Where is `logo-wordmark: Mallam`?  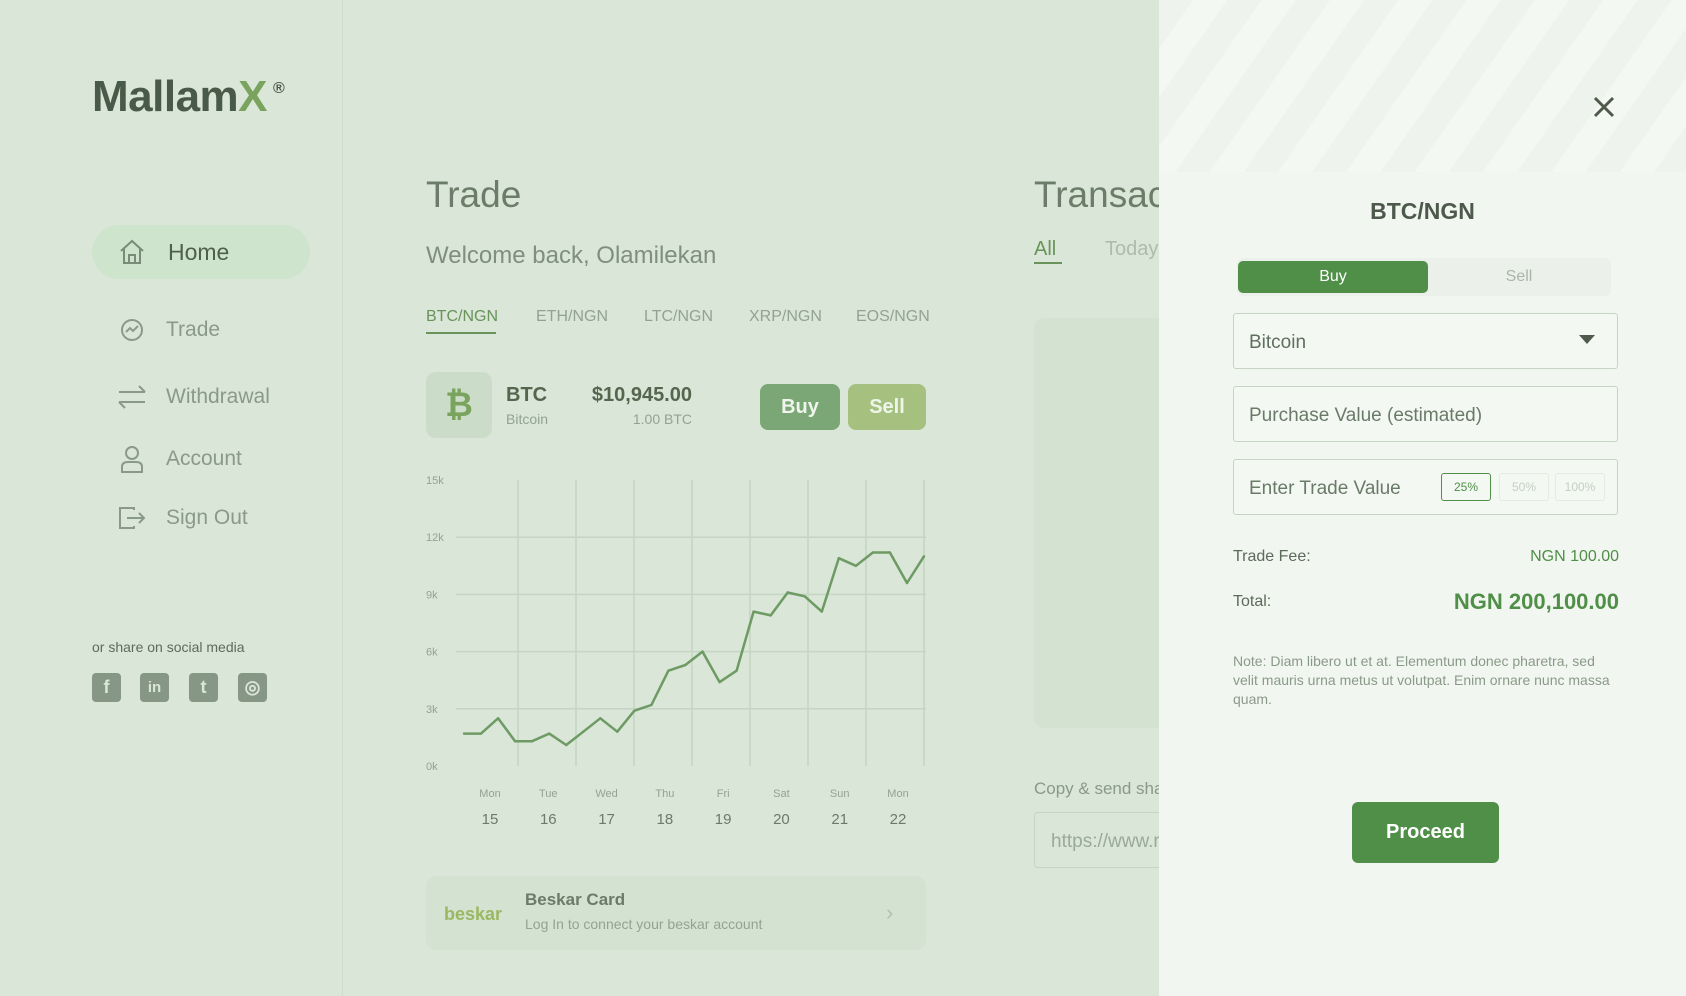 logo-wordmark: Mallam is located at coordinates (165, 96).